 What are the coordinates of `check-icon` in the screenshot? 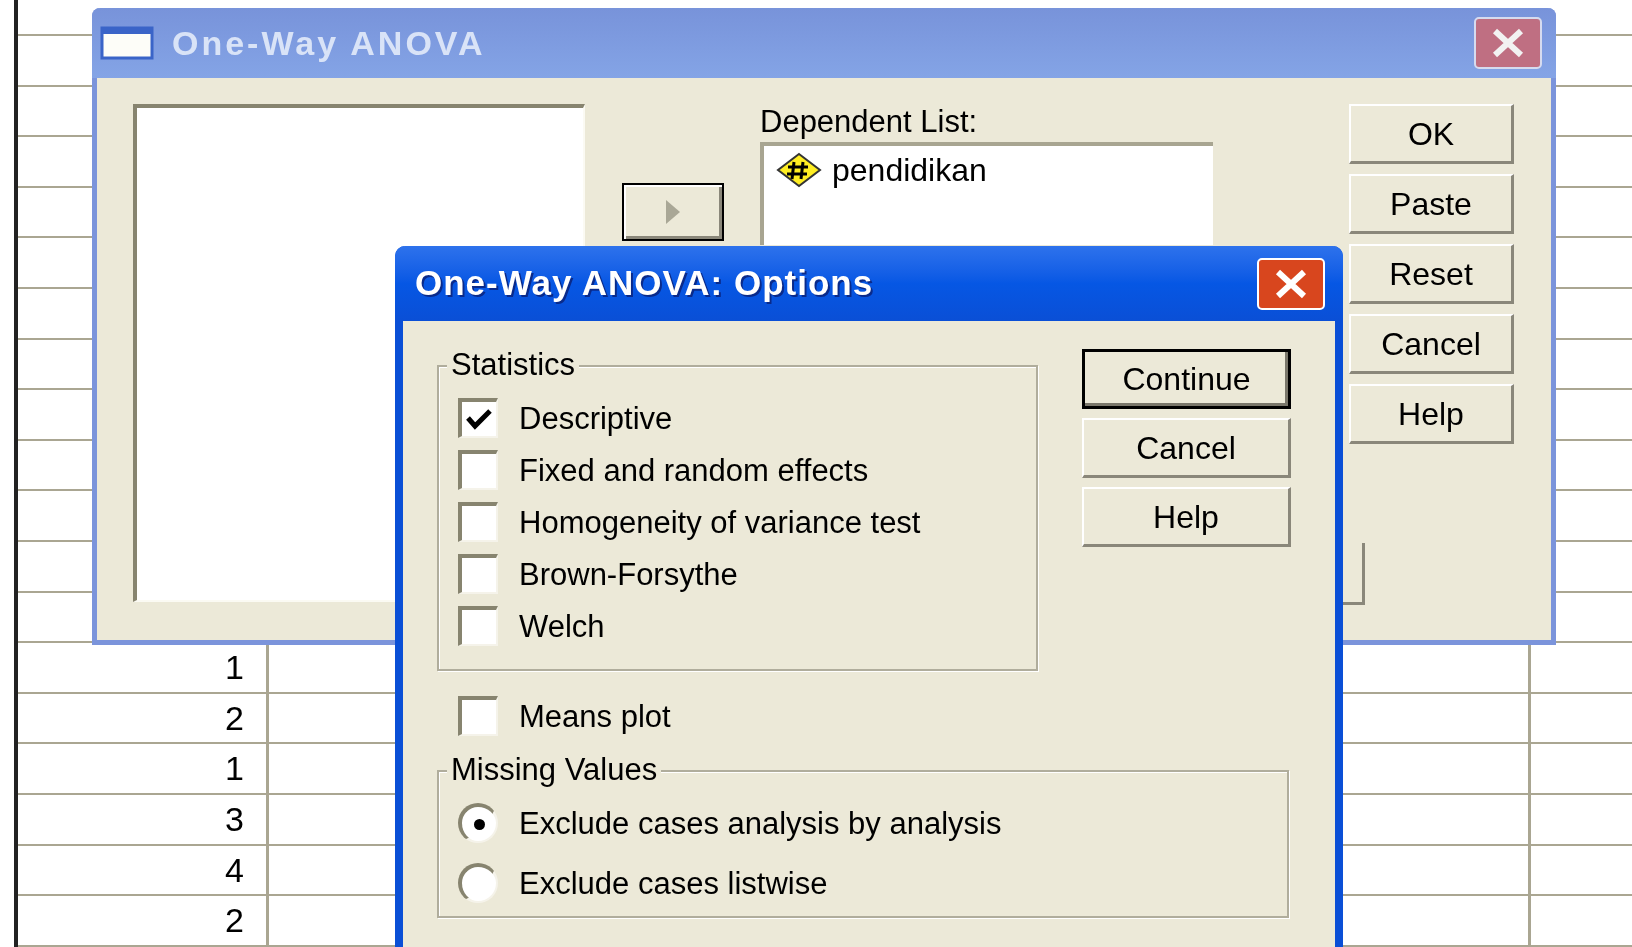 It's located at (479, 419).